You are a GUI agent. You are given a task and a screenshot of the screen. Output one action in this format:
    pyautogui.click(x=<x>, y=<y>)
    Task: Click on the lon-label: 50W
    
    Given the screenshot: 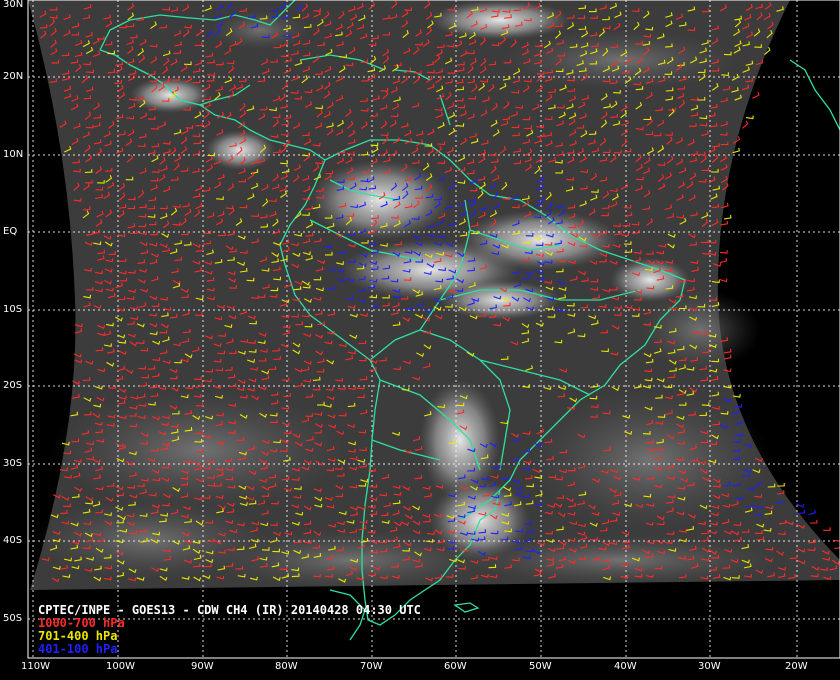 What is the action you would take?
    pyautogui.click(x=540, y=666)
    